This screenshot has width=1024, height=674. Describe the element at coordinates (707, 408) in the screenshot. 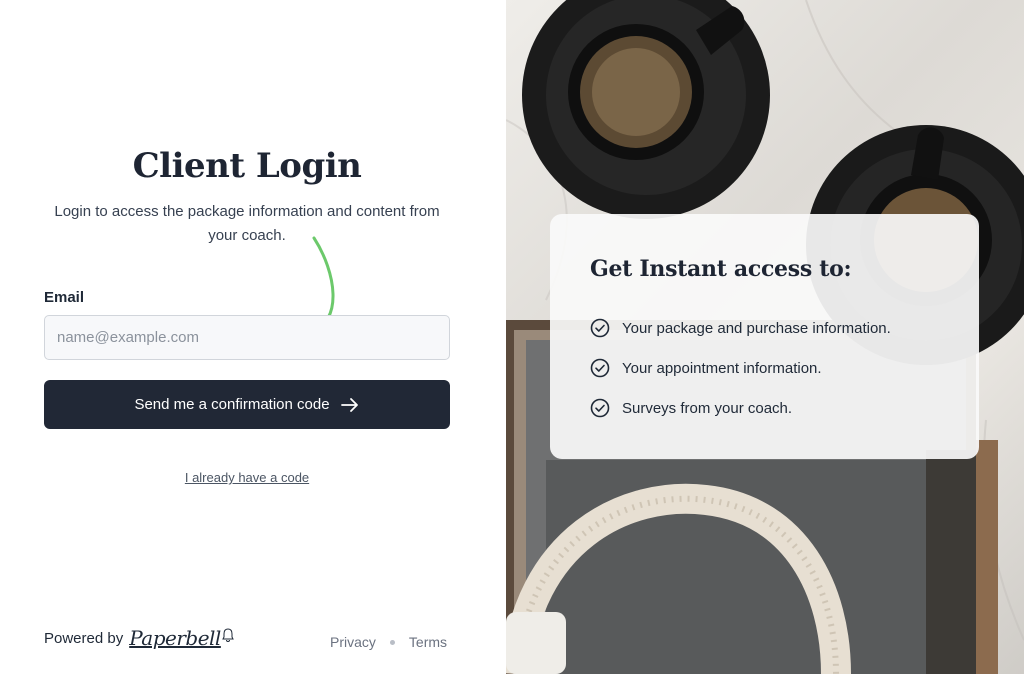

I see `access-item-label: Surveys from your coach.` at that location.